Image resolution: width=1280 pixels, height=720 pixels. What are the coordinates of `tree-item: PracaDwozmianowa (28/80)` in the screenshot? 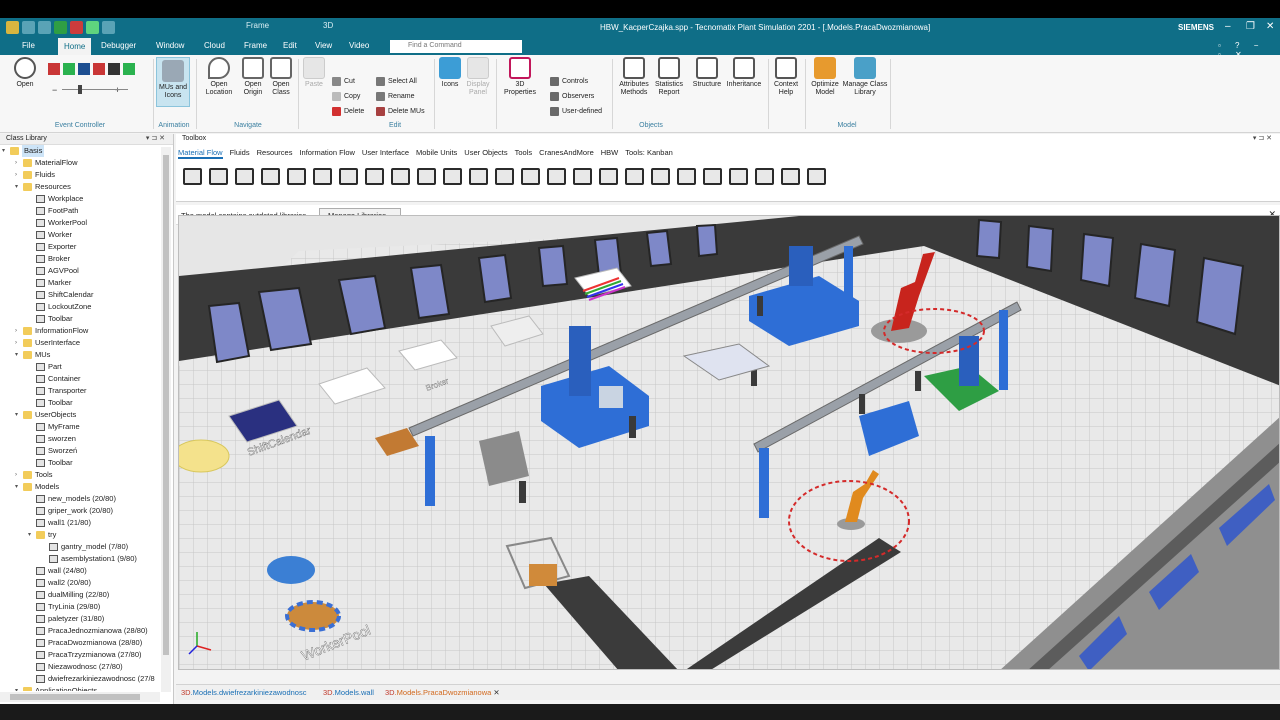 It's located at (80, 643).